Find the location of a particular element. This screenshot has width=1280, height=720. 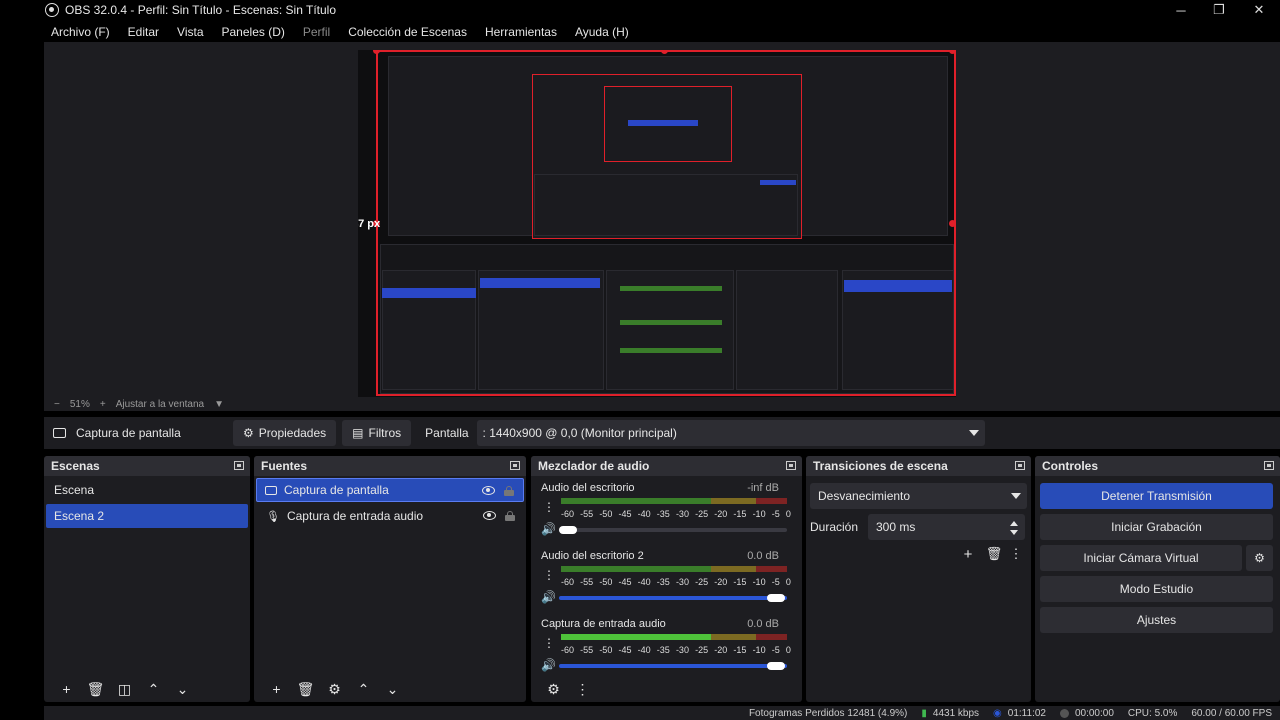

scene-item-label: Escena is located at coordinates (74, 490).